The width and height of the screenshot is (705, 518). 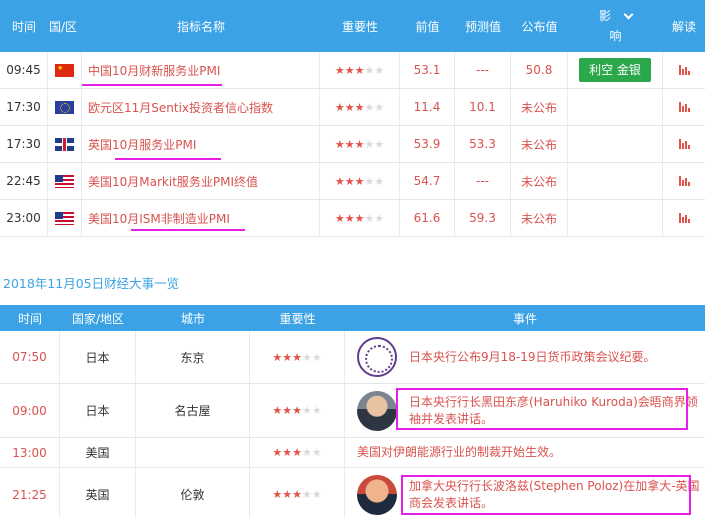 What do you see at coordinates (200, 26) in the screenshot?
I see `header-indicator: 指标名称` at bounding box center [200, 26].